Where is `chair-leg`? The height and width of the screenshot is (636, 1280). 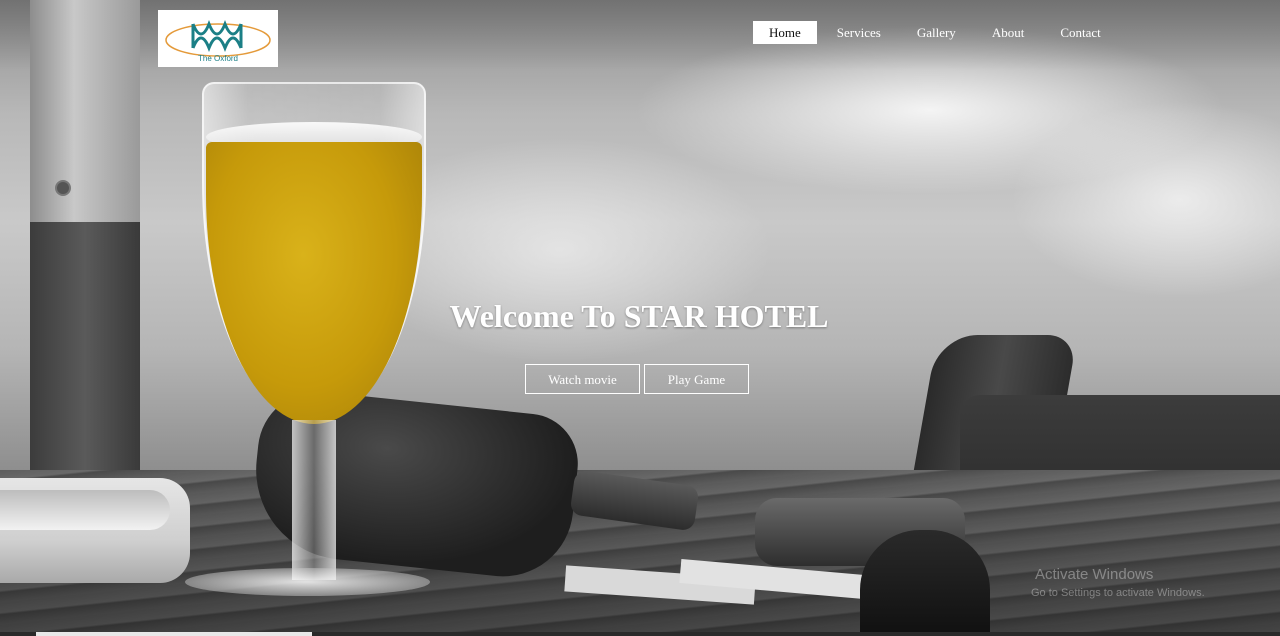 chair-leg is located at coordinates (925, 583).